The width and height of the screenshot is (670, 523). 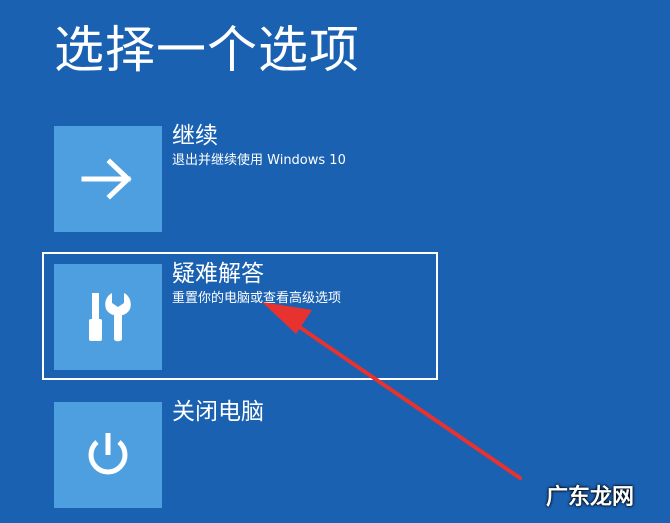 I want to click on option-troubleshoot-label: 疑难解答, so click(x=218, y=274).